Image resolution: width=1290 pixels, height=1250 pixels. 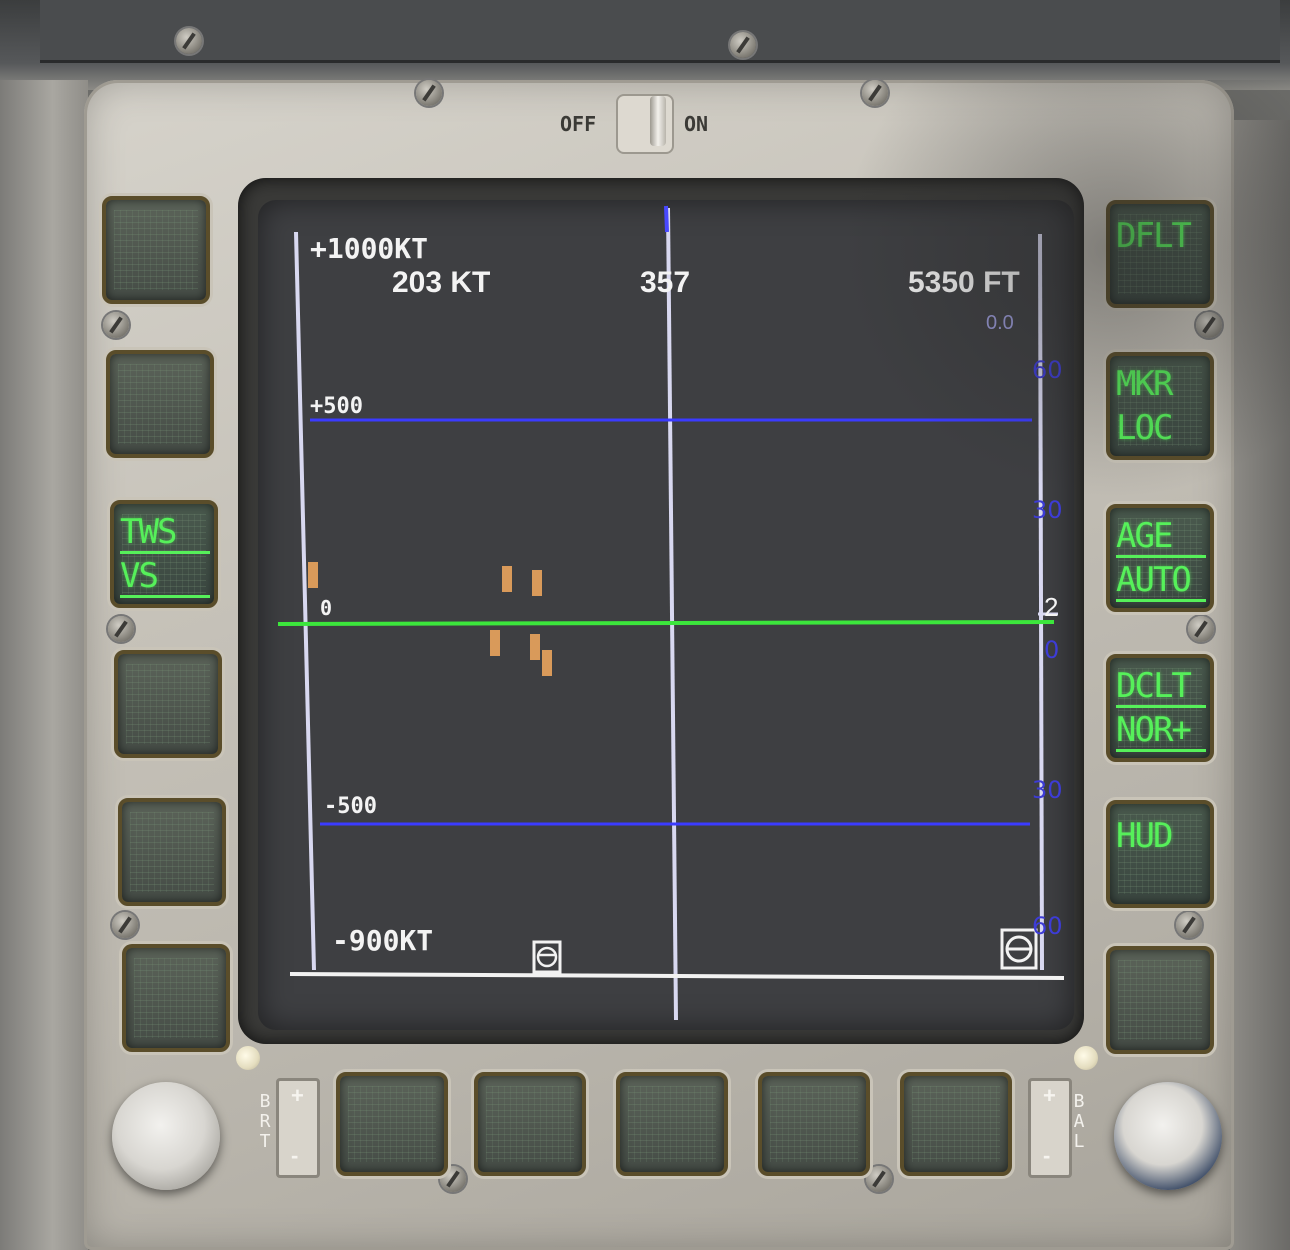 I want to click on osb-right-5-hud: HUD, so click(x=1160, y=854).